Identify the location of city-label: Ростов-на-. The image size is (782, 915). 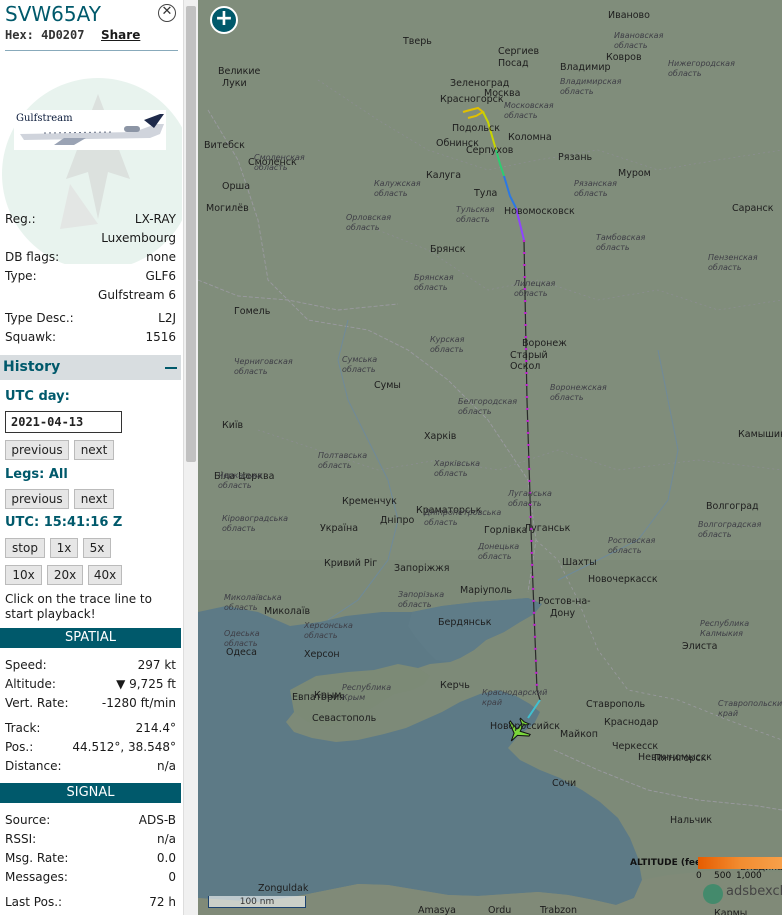
(564, 601).